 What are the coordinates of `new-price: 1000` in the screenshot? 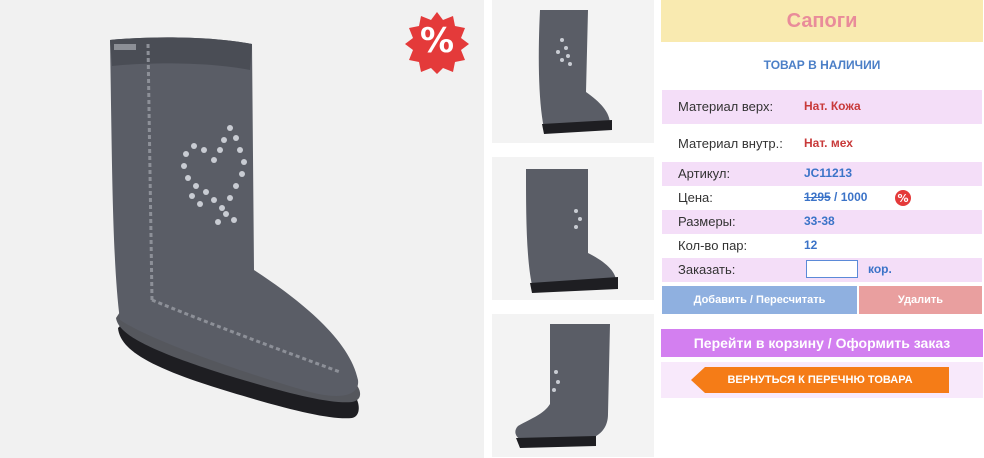 It's located at (854, 197).